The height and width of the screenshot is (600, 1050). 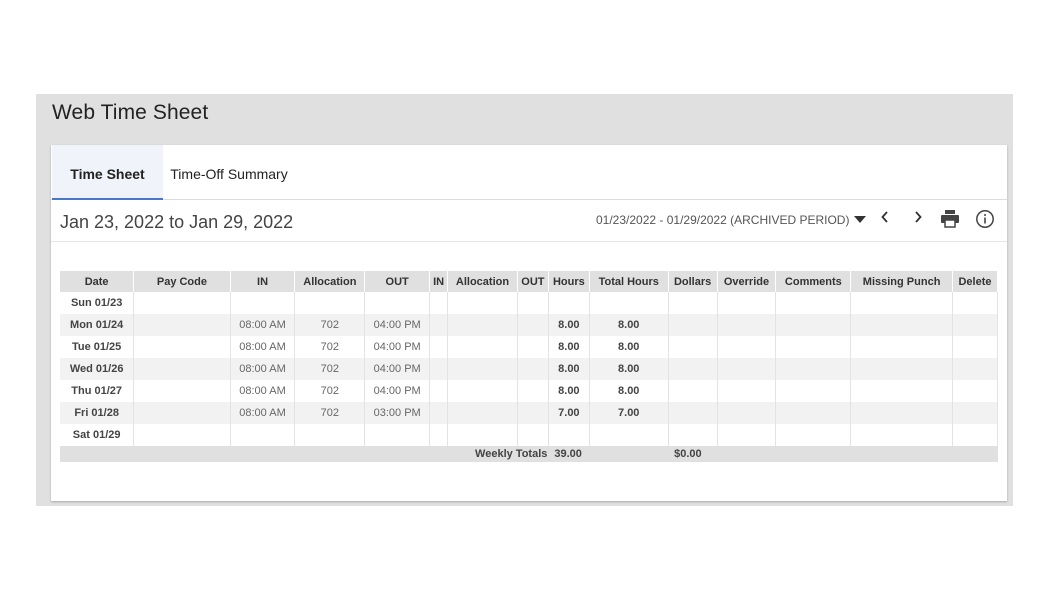 What do you see at coordinates (107, 172) in the screenshot?
I see `tab-time-sheet: Time Sheet` at bounding box center [107, 172].